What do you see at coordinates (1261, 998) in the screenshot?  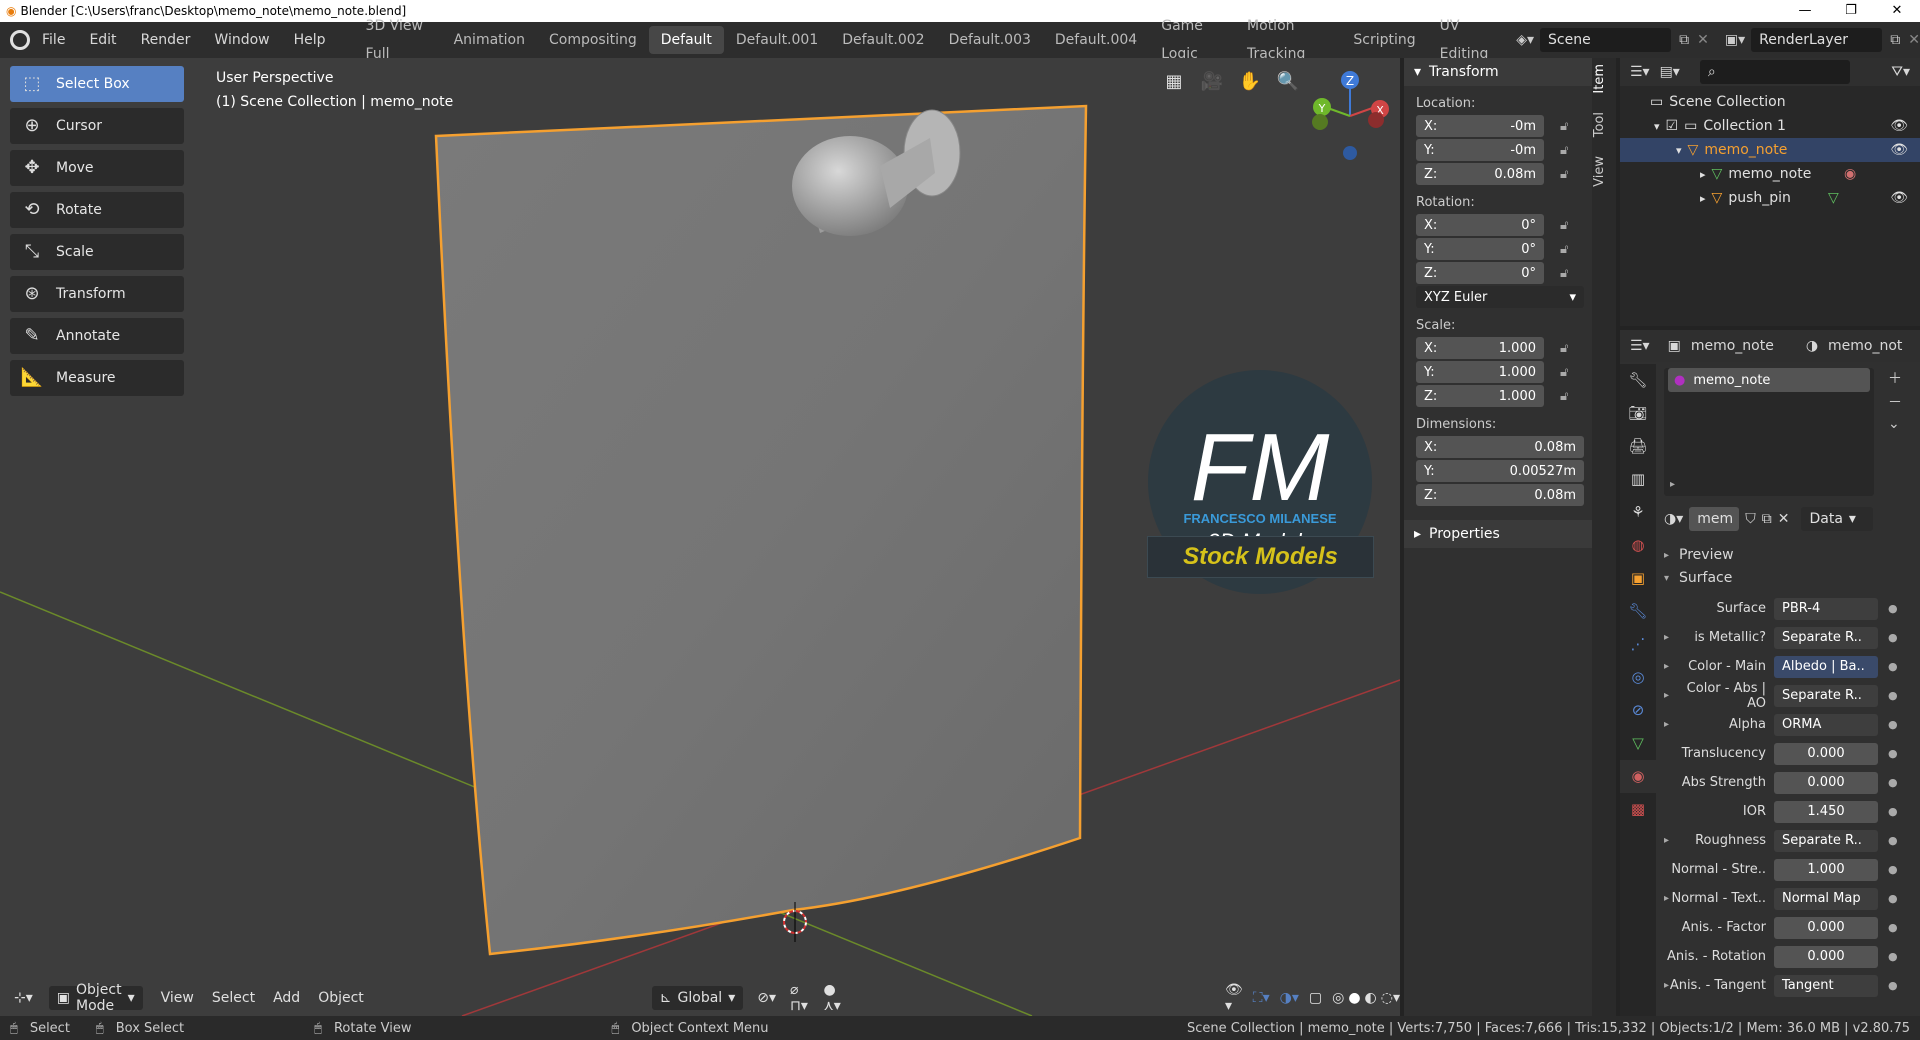 I see `gizmo-toggle-icon: ⛶▾` at bounding box center [1261, 998].